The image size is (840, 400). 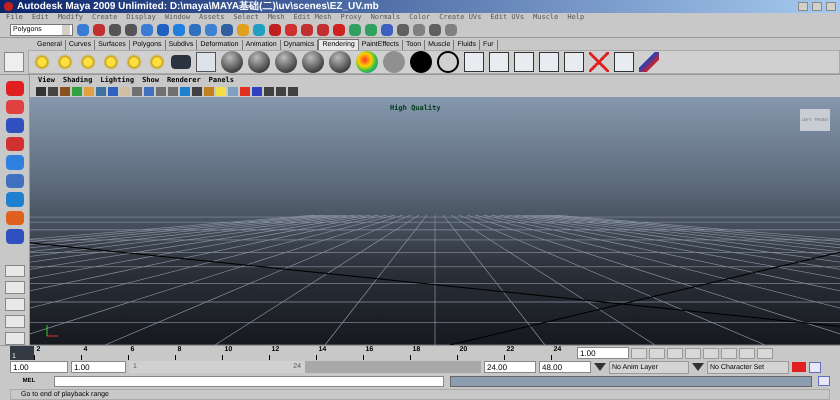 I want to click on script-editor-icon, so click(x=824, y=381).